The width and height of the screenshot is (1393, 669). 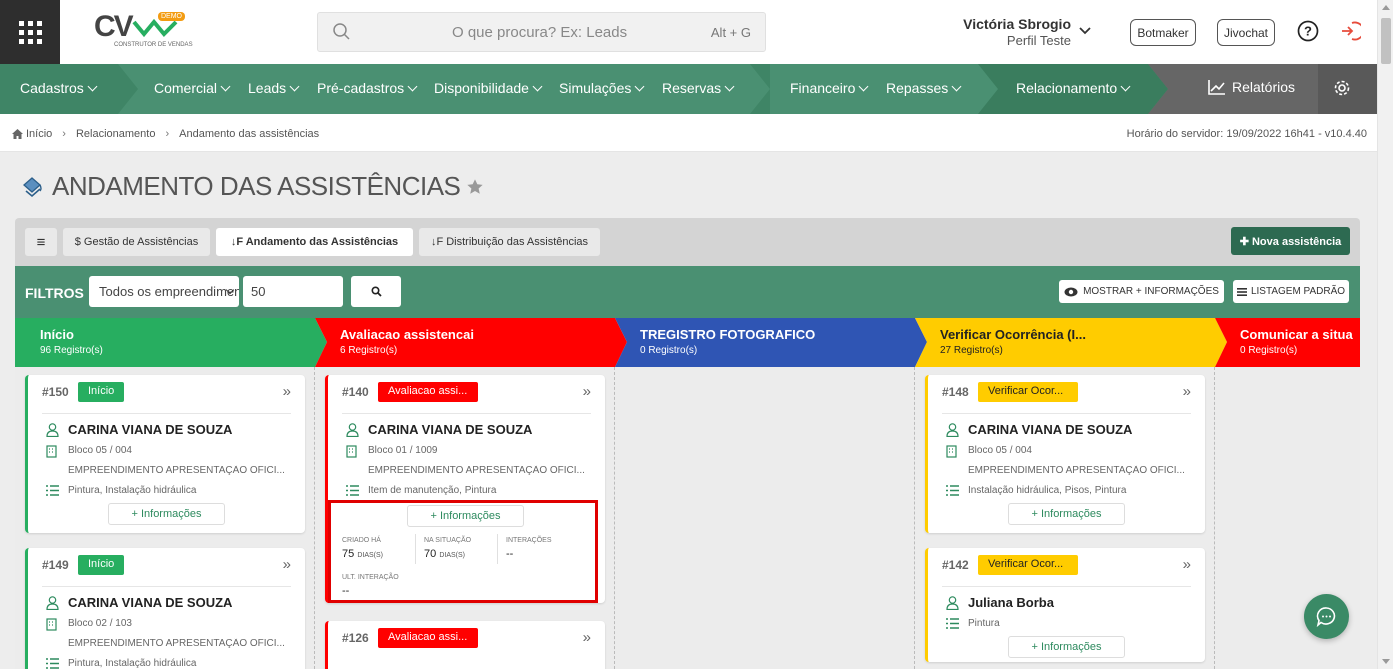 What do you see at coordinates (314, 242) in the screenshot?
I see `tab-andamento: ↓F Andamento das Assistências` at bounding box center [314, 242].